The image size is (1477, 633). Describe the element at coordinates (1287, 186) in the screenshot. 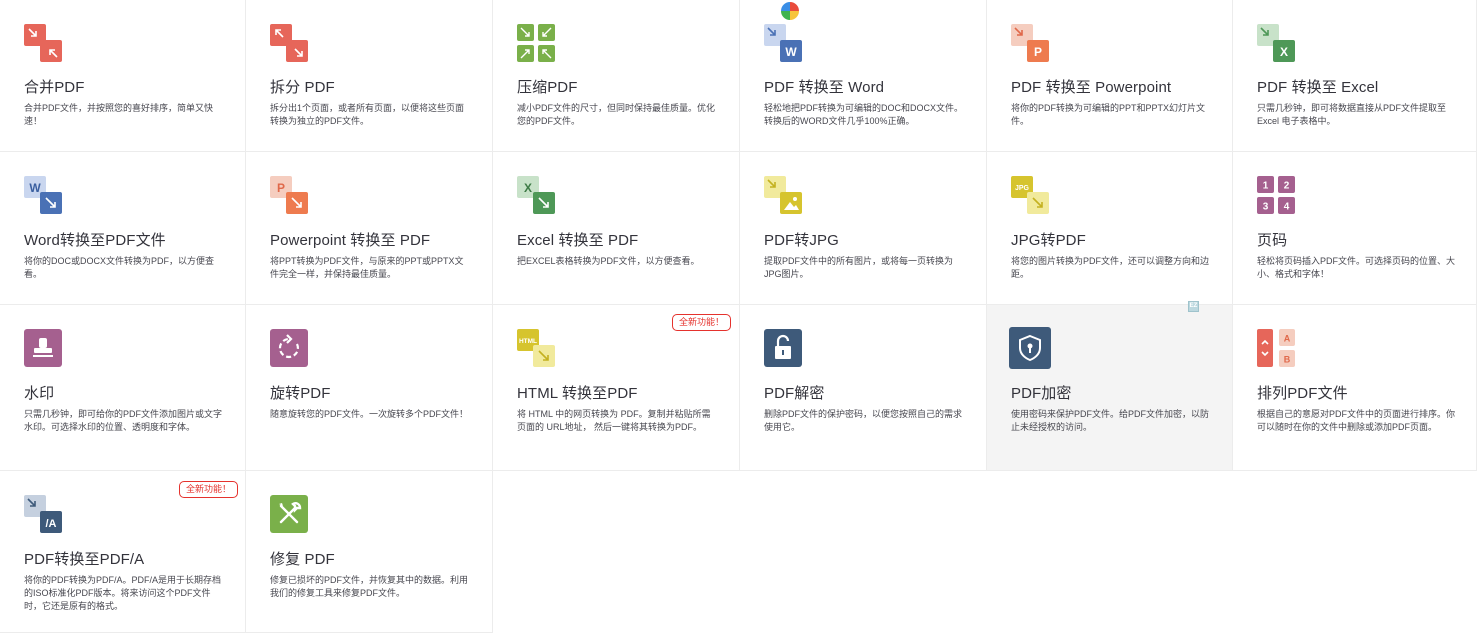

I see `svg-text: 2` at that location.